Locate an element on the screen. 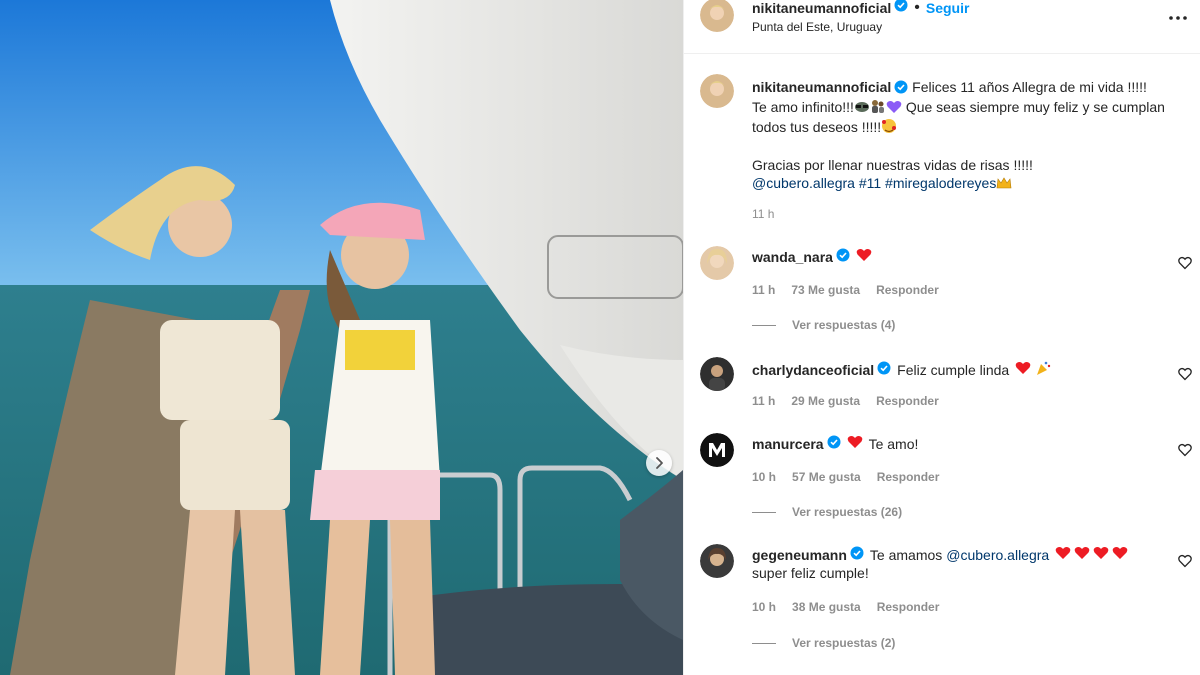 The height and width of the screenshot is (675, 1200). comment-meta: 11 h 29 Me gusta Responder is located at coordinates (845, 401).